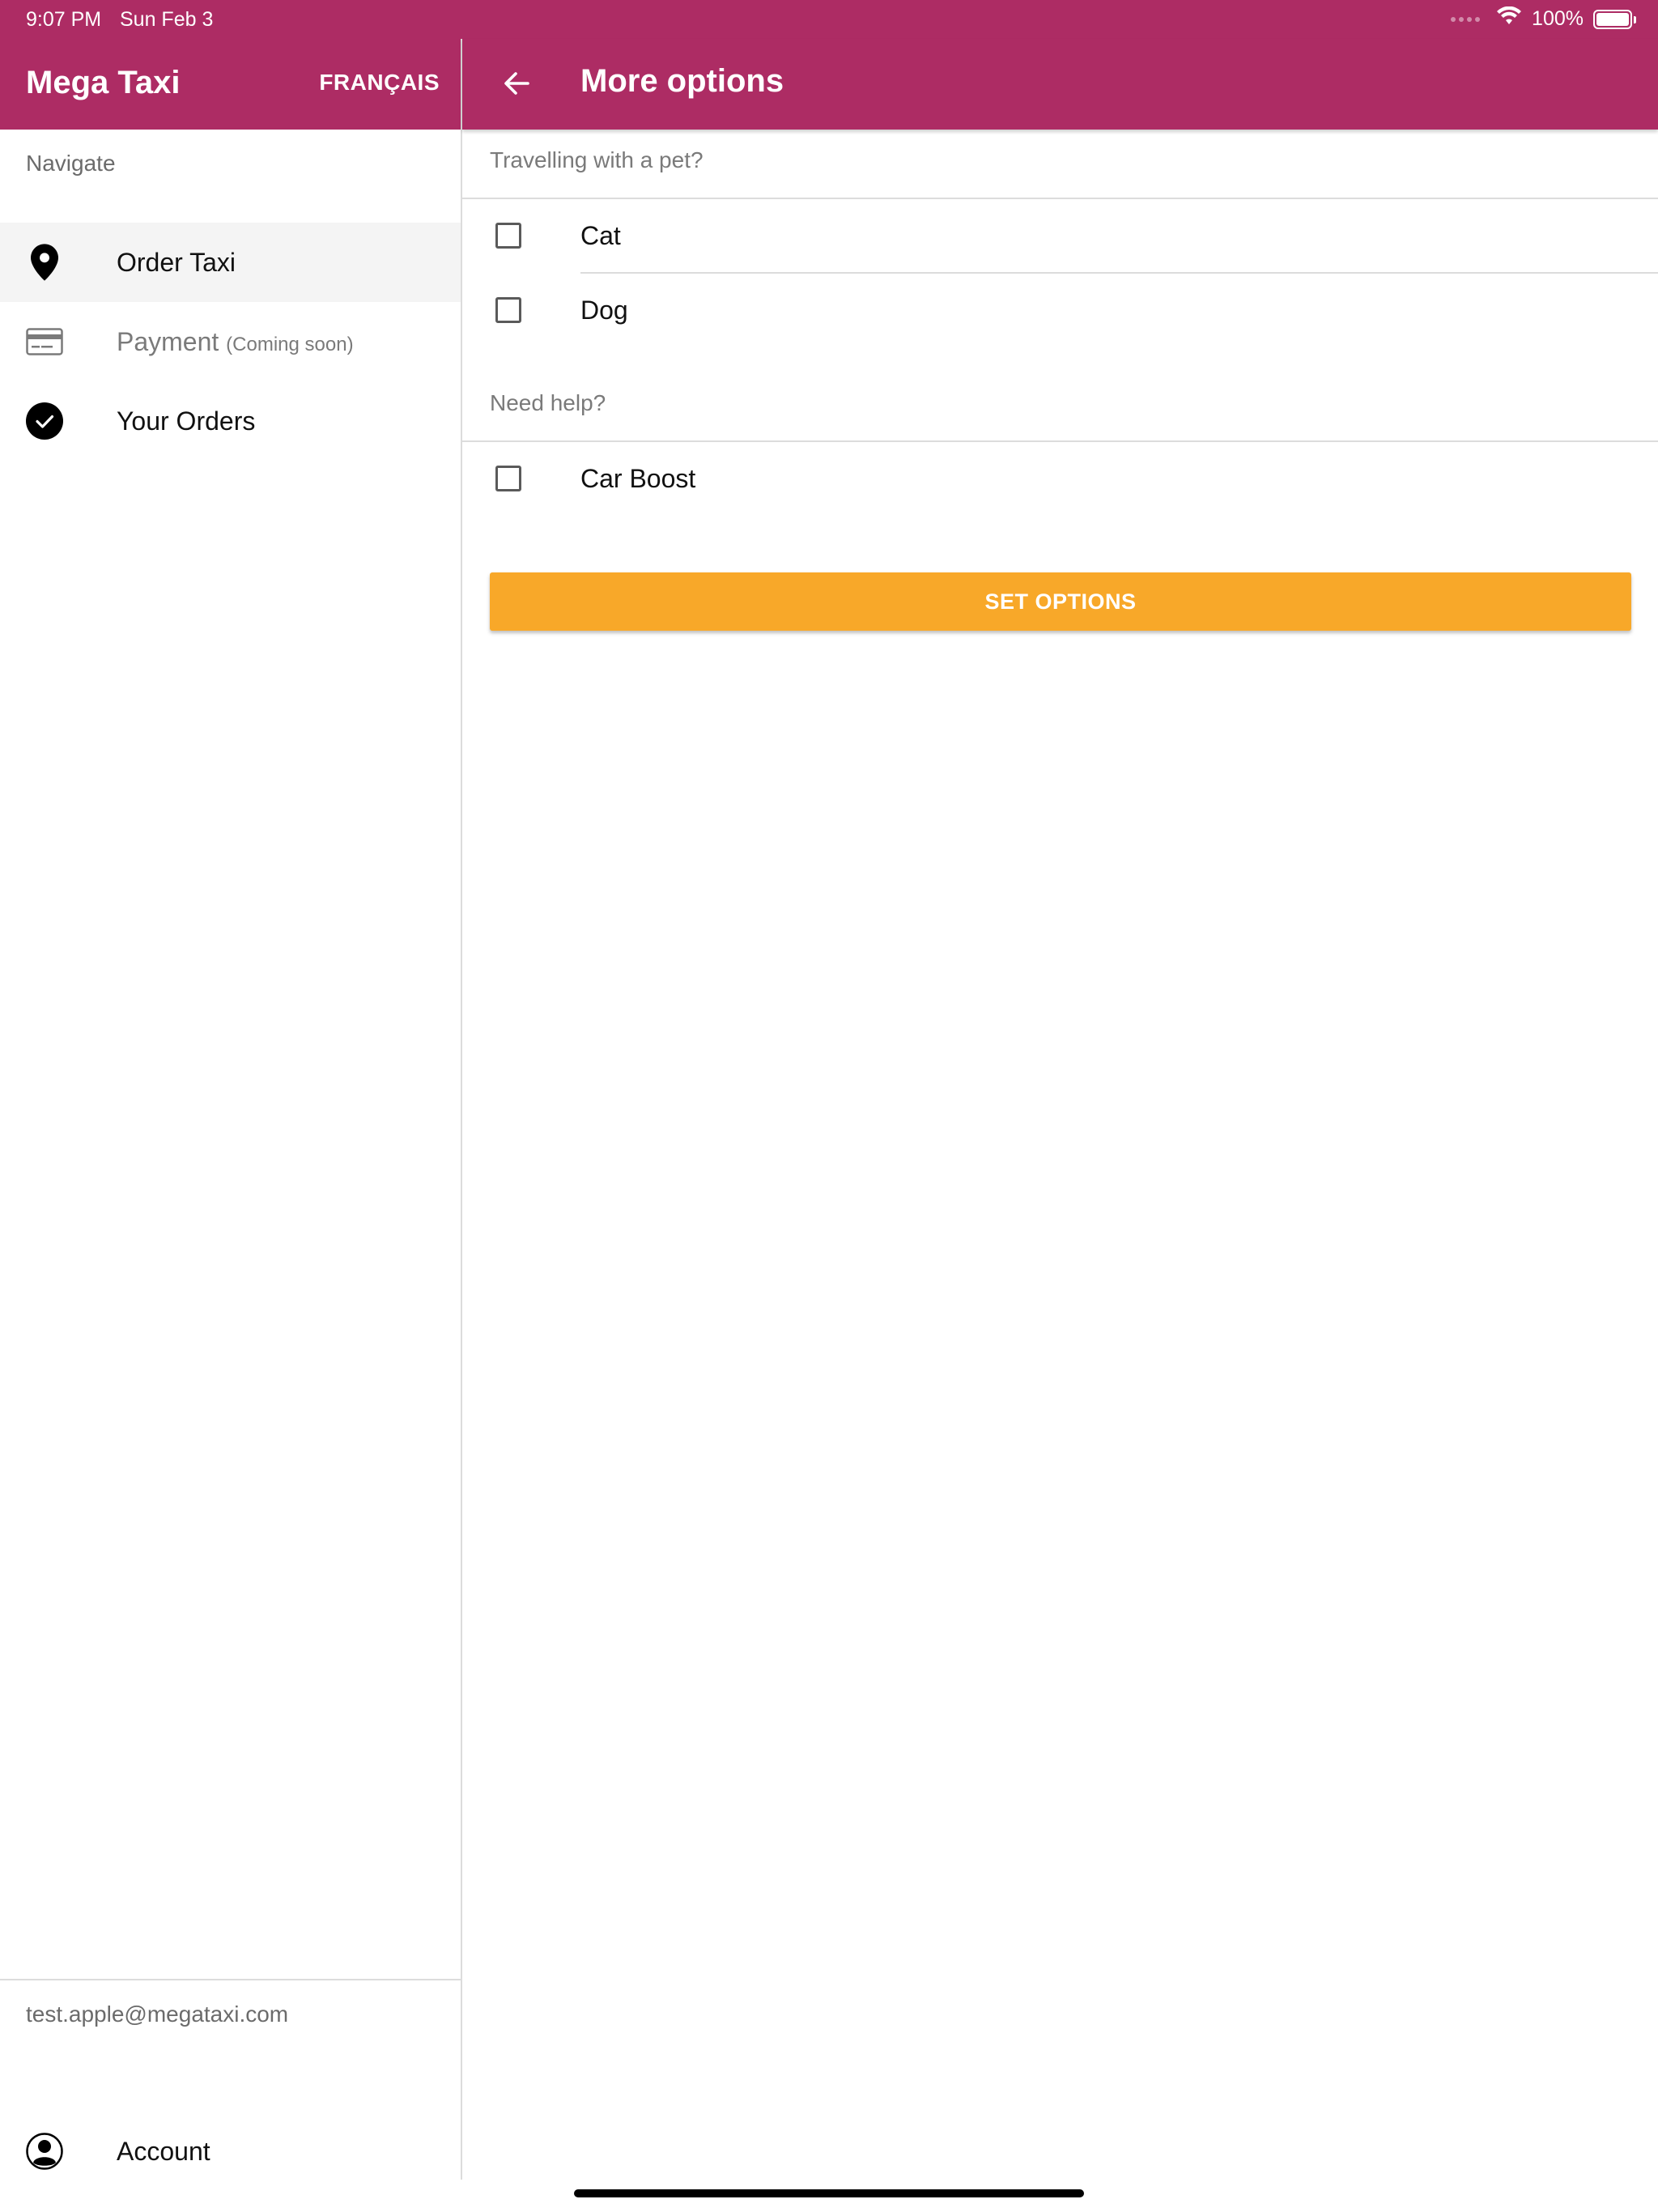 This screenshot has width=1658, height=2212. Describe the element at coordinates (230, 1980) in the screenshot. I see `drawer-divider` at that location.